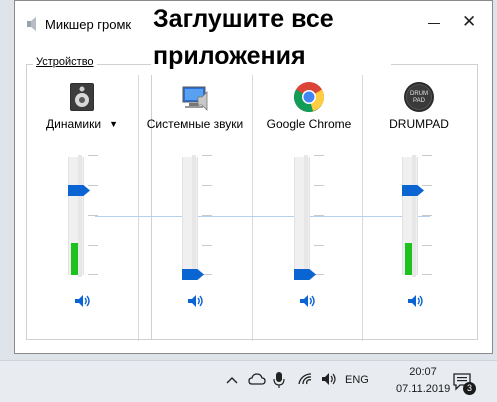  What do you see at coordinates (469, 21) in the screenshot?
I see `close-button: ✕` at bounding box center [469, 21].